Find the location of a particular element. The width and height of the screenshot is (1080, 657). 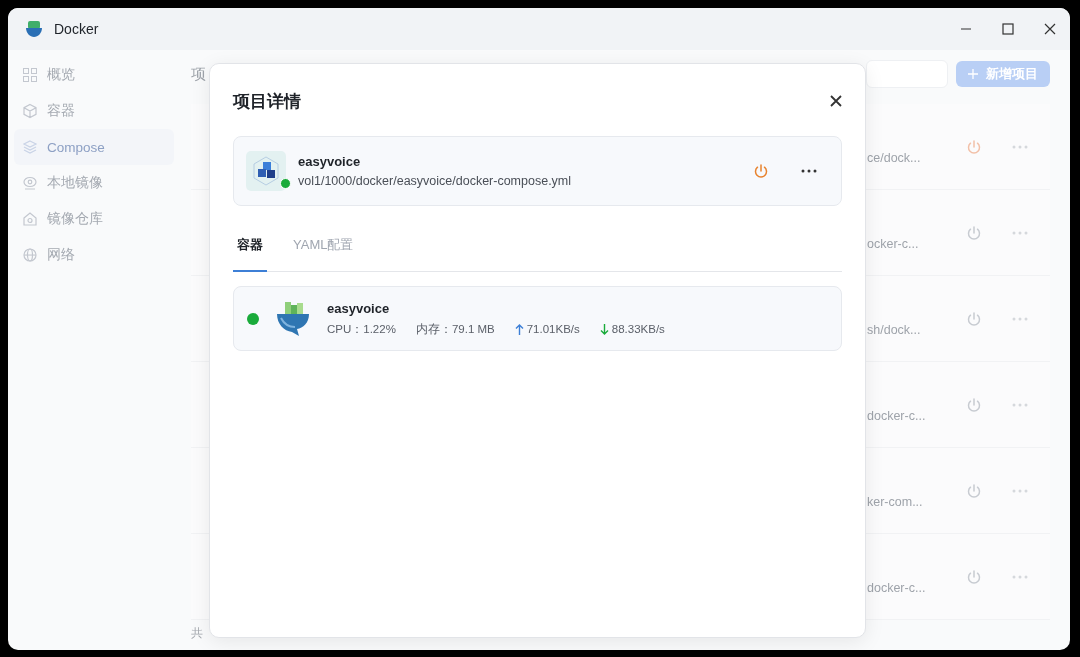

container-card: easyvoice CPU：1.22% 内存：79.1 MB 71.01KB/s 88.33KB/s is located at coordinates (537, 318).